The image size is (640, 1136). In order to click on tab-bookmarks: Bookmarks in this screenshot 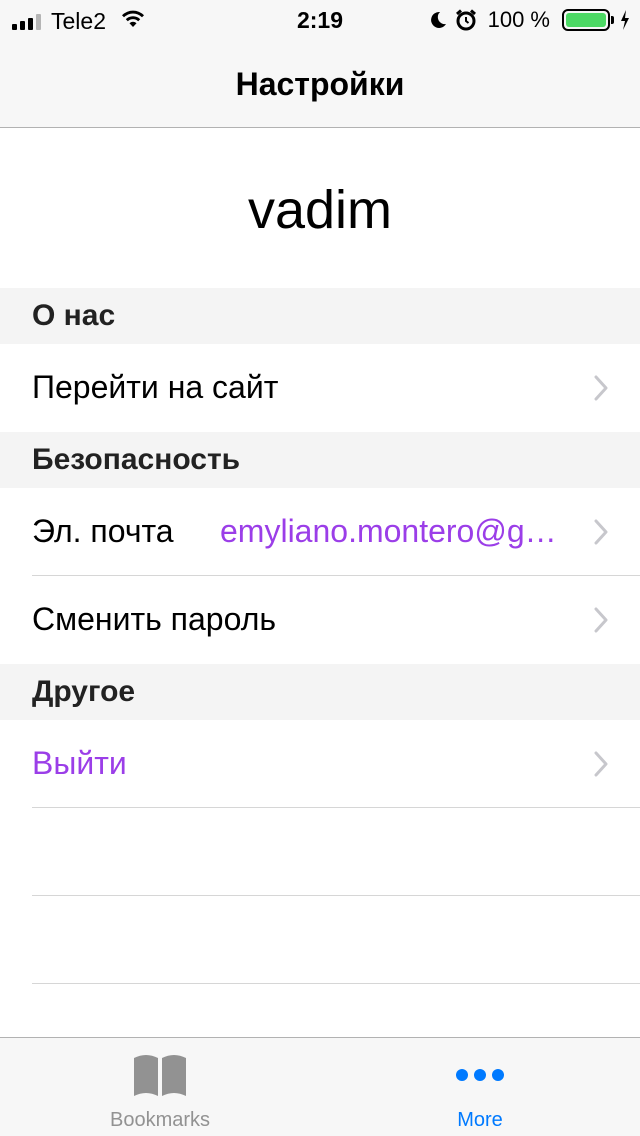, I will do `click(160, 1087)`.